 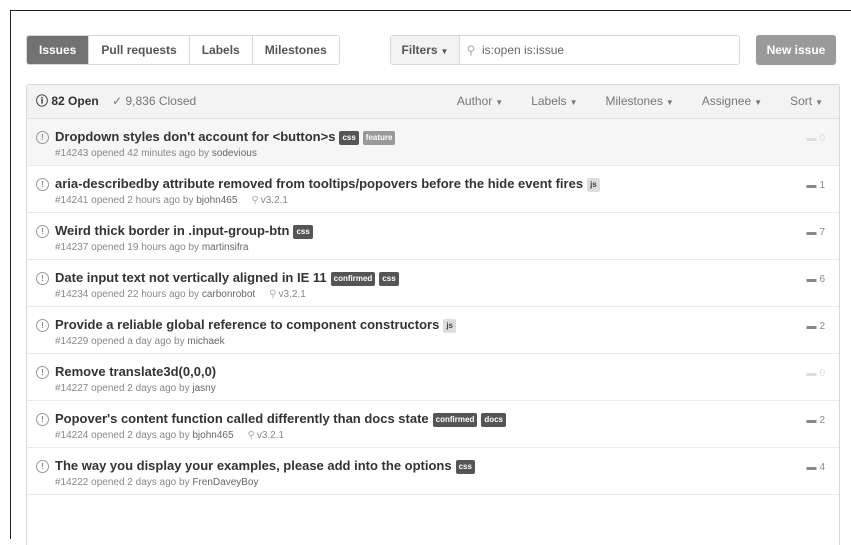 I want to click on open-issue-icon: ⓘ, so click(x=42, y=101).